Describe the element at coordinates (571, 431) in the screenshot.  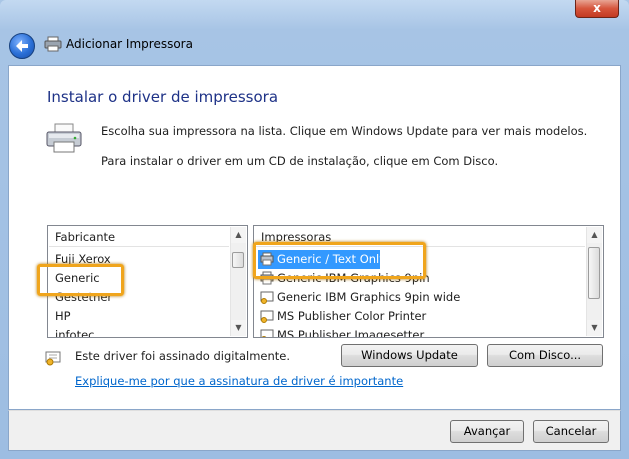
I see `cancel-button: Cancelar` at that location.